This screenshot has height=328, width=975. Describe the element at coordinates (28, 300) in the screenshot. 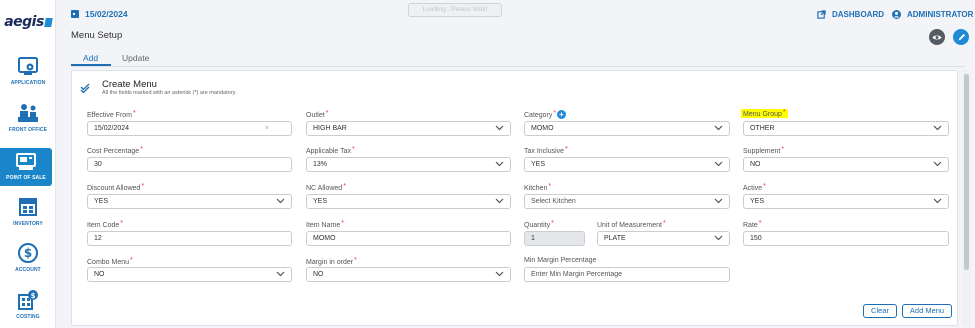

I see `costing-icon: $` at that location.